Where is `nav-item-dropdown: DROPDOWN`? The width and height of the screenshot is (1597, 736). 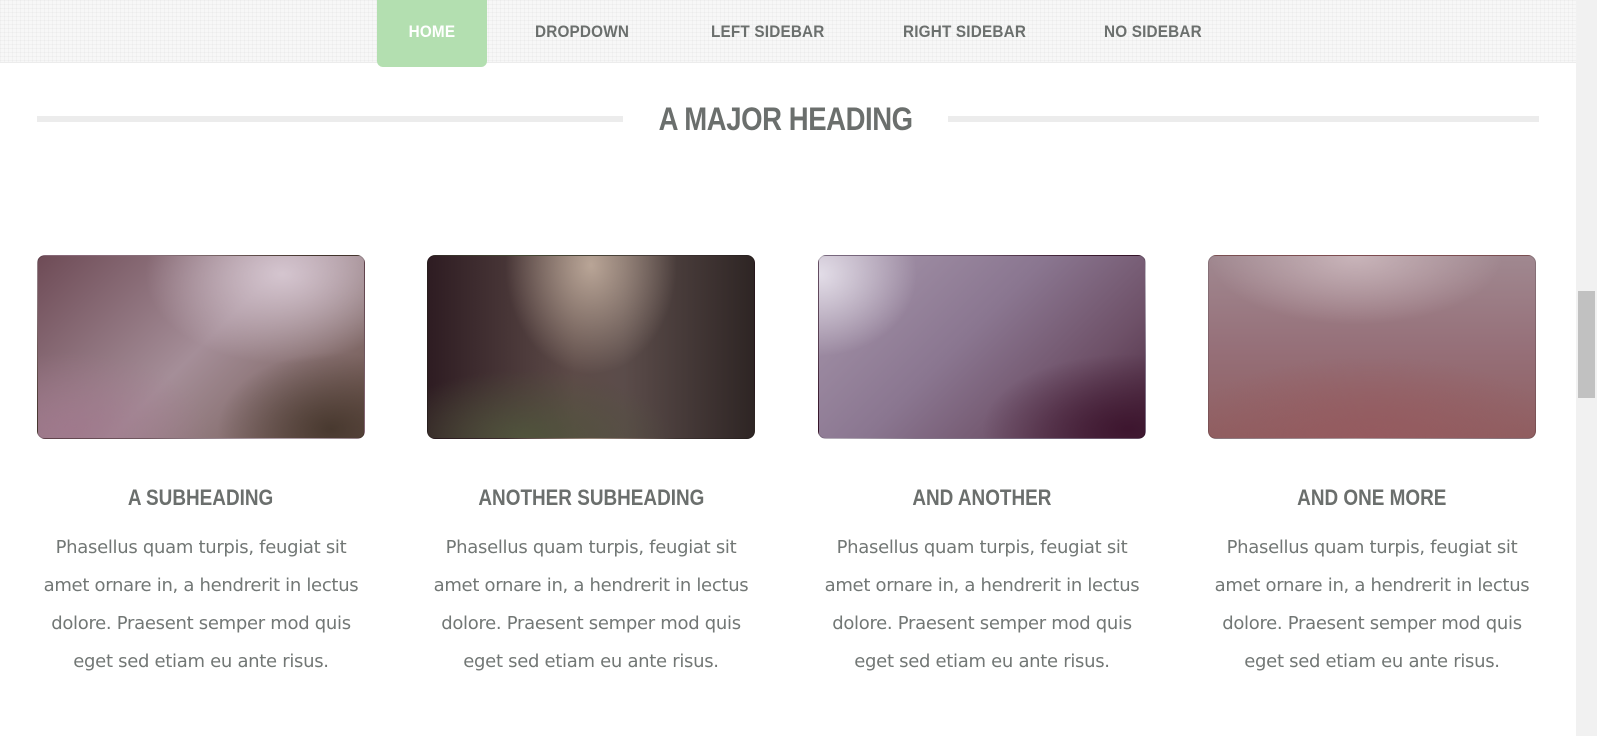 nav-item-dropdown: DROPDOWN is located at coordinates (582, 31).